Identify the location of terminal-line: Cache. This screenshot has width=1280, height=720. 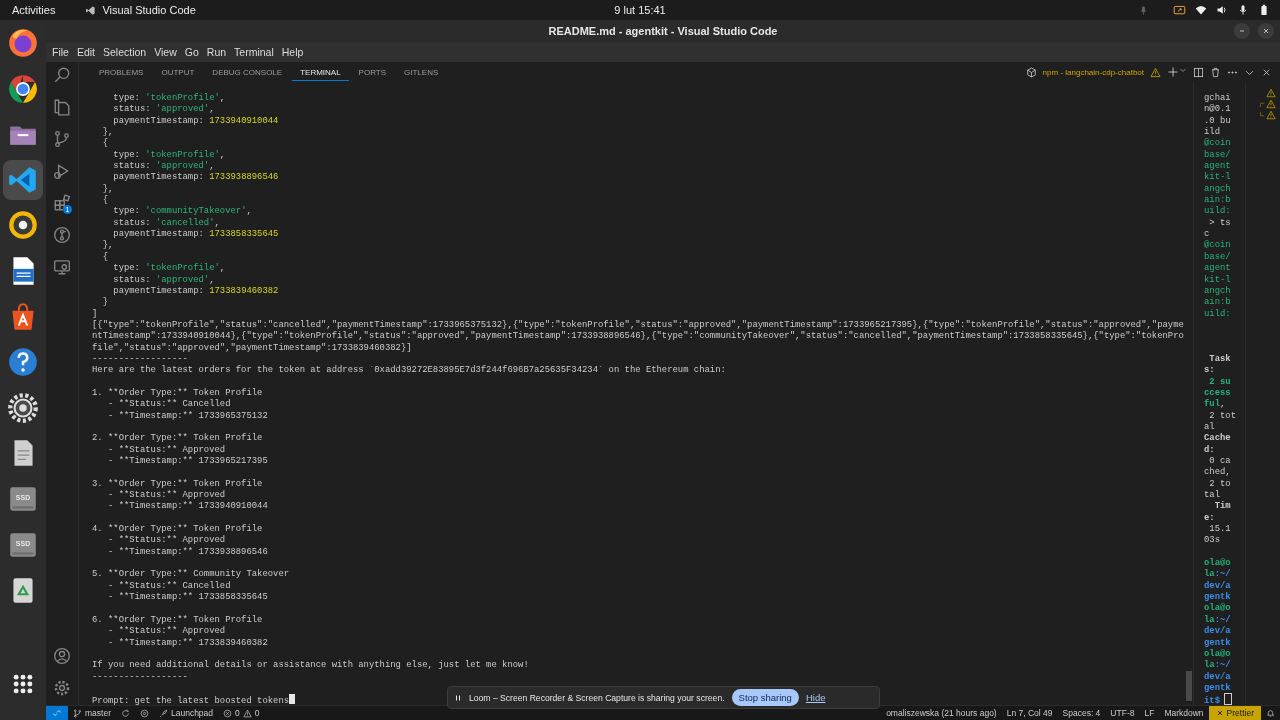
(1217, 438).